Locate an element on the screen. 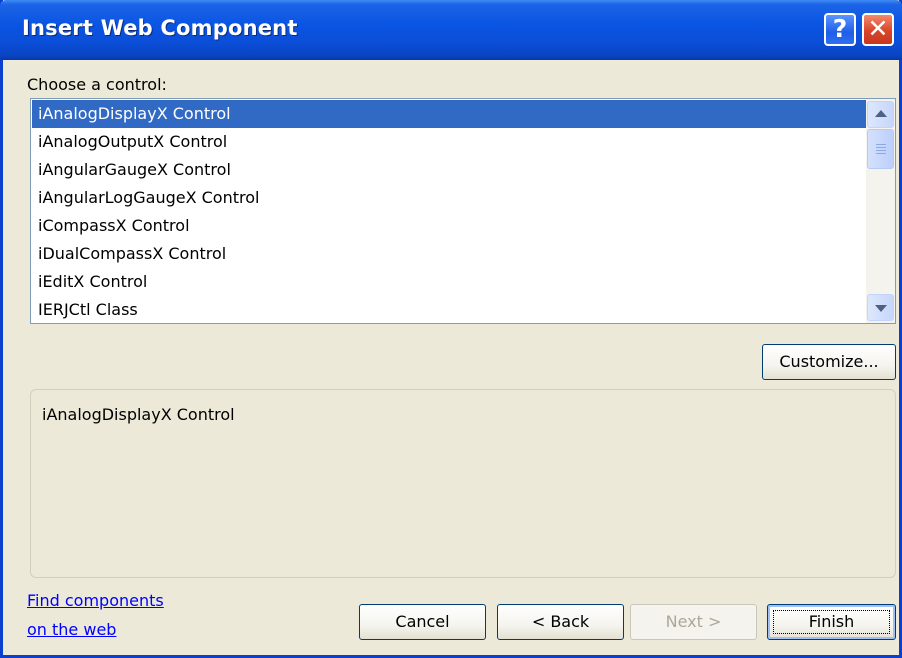 The image size is (902, 658). vertical-scrollbar is located at coordinates (880, 211).